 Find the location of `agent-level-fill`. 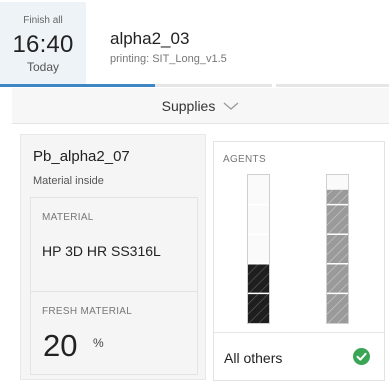

agent-level-fill is located at coordinates (337, 256).